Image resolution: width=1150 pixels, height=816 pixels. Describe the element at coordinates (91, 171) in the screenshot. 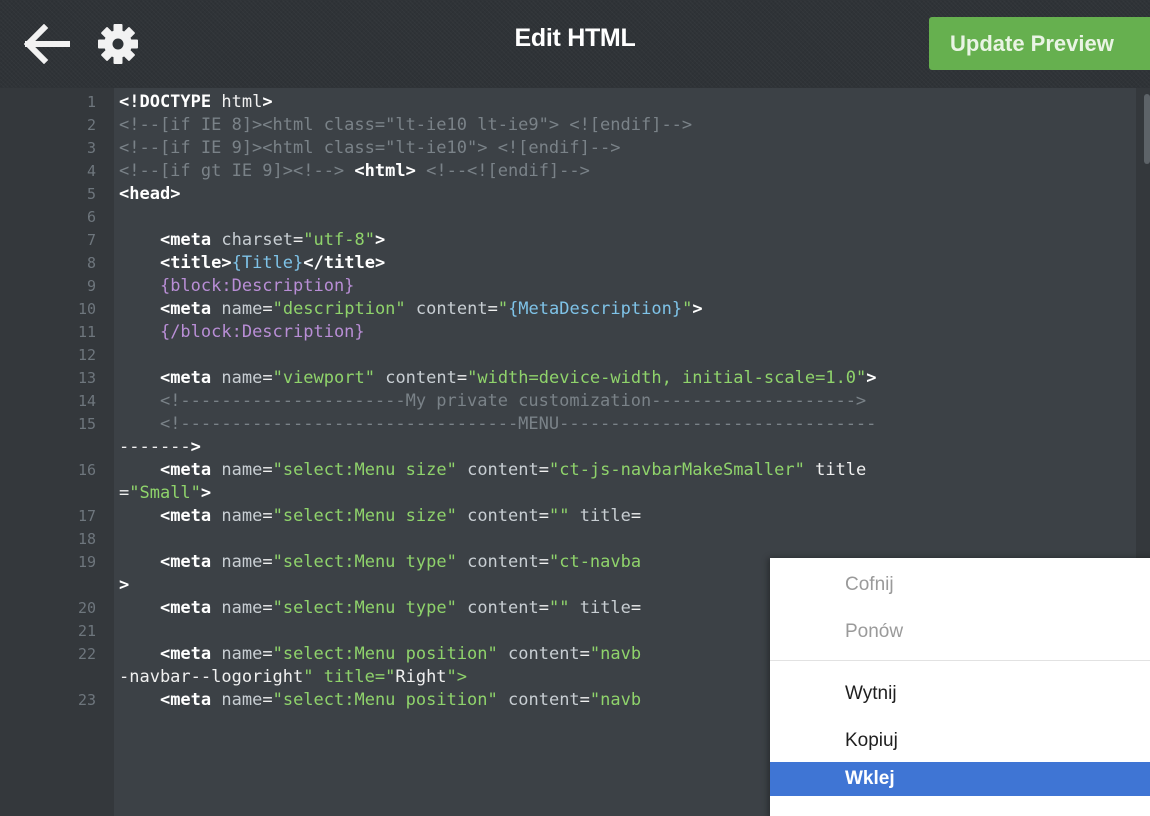

I see `line-number: 4` at that location.